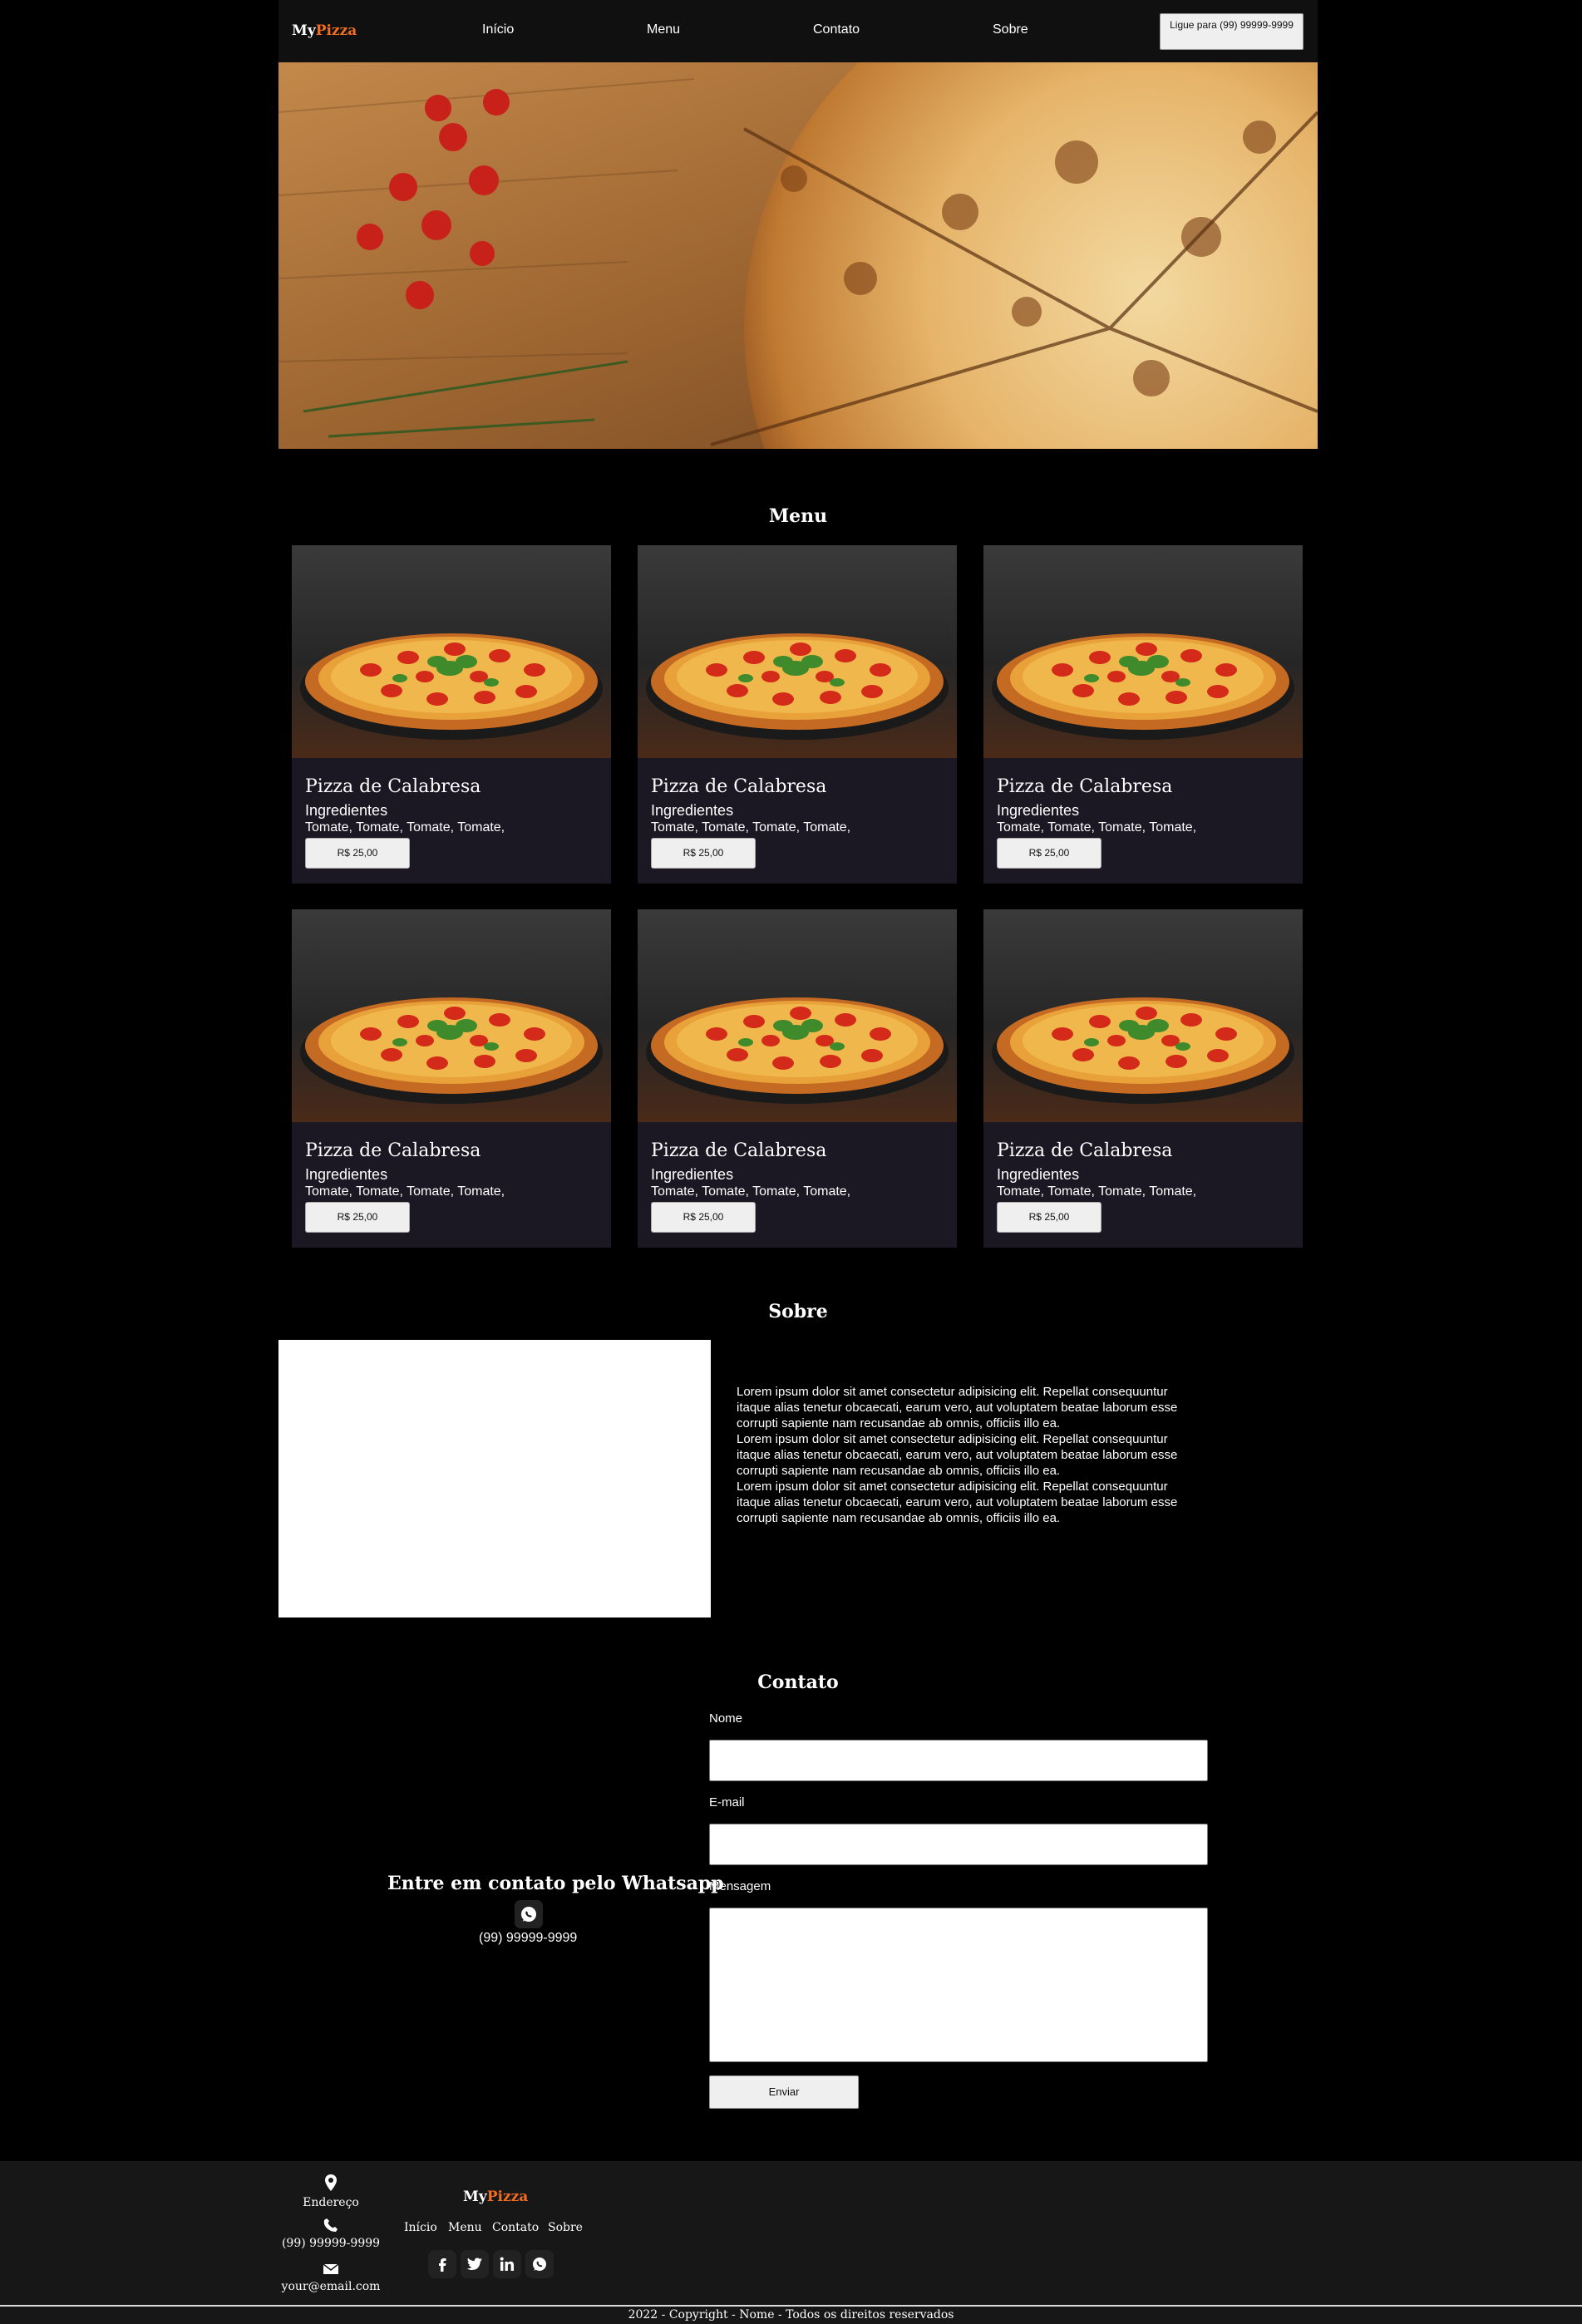 The height and width of the screenshot is (2324, 1582). Describe the element at coordinates (798, 1682) in the screenshot. I see `contact-title: Contato` at that location.